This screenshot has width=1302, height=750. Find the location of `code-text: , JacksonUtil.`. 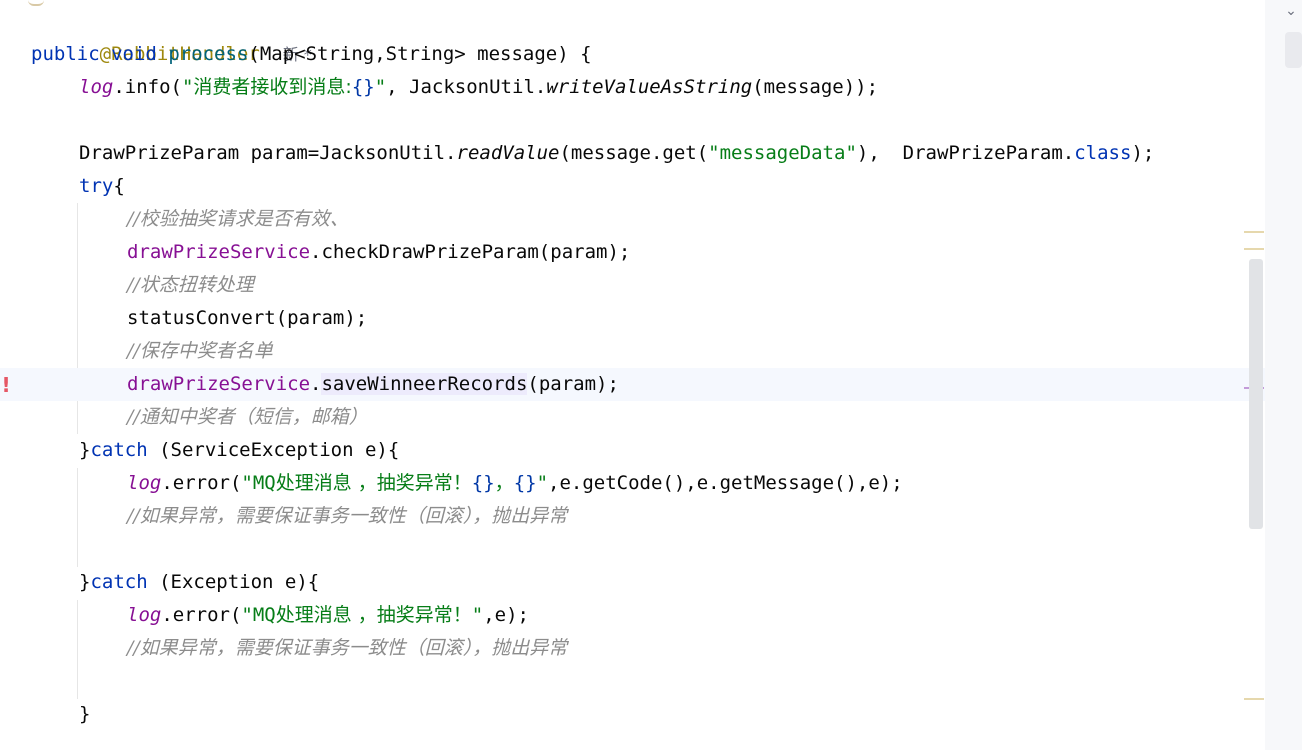

code-text: , JacksonUtil. is located at coordinates (466, 87).